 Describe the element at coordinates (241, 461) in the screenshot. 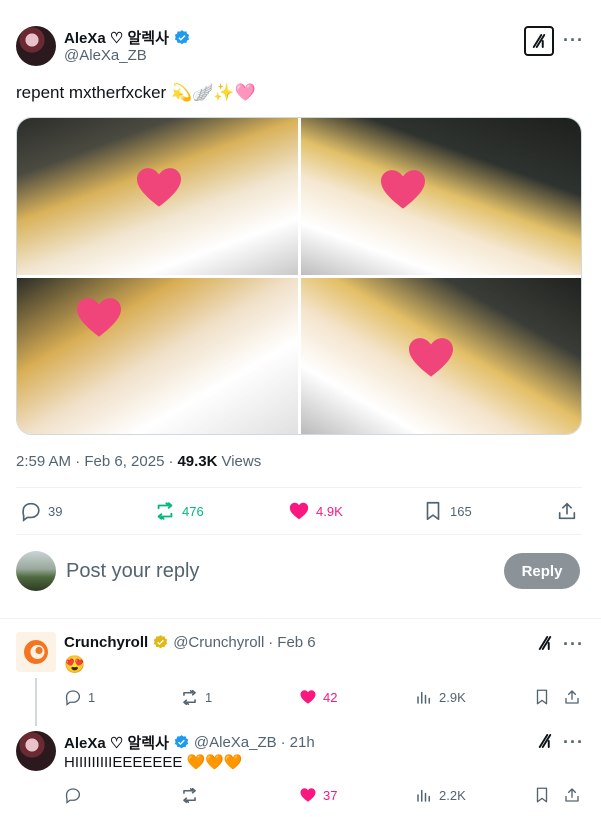

I see `views-label: Views` at that location.